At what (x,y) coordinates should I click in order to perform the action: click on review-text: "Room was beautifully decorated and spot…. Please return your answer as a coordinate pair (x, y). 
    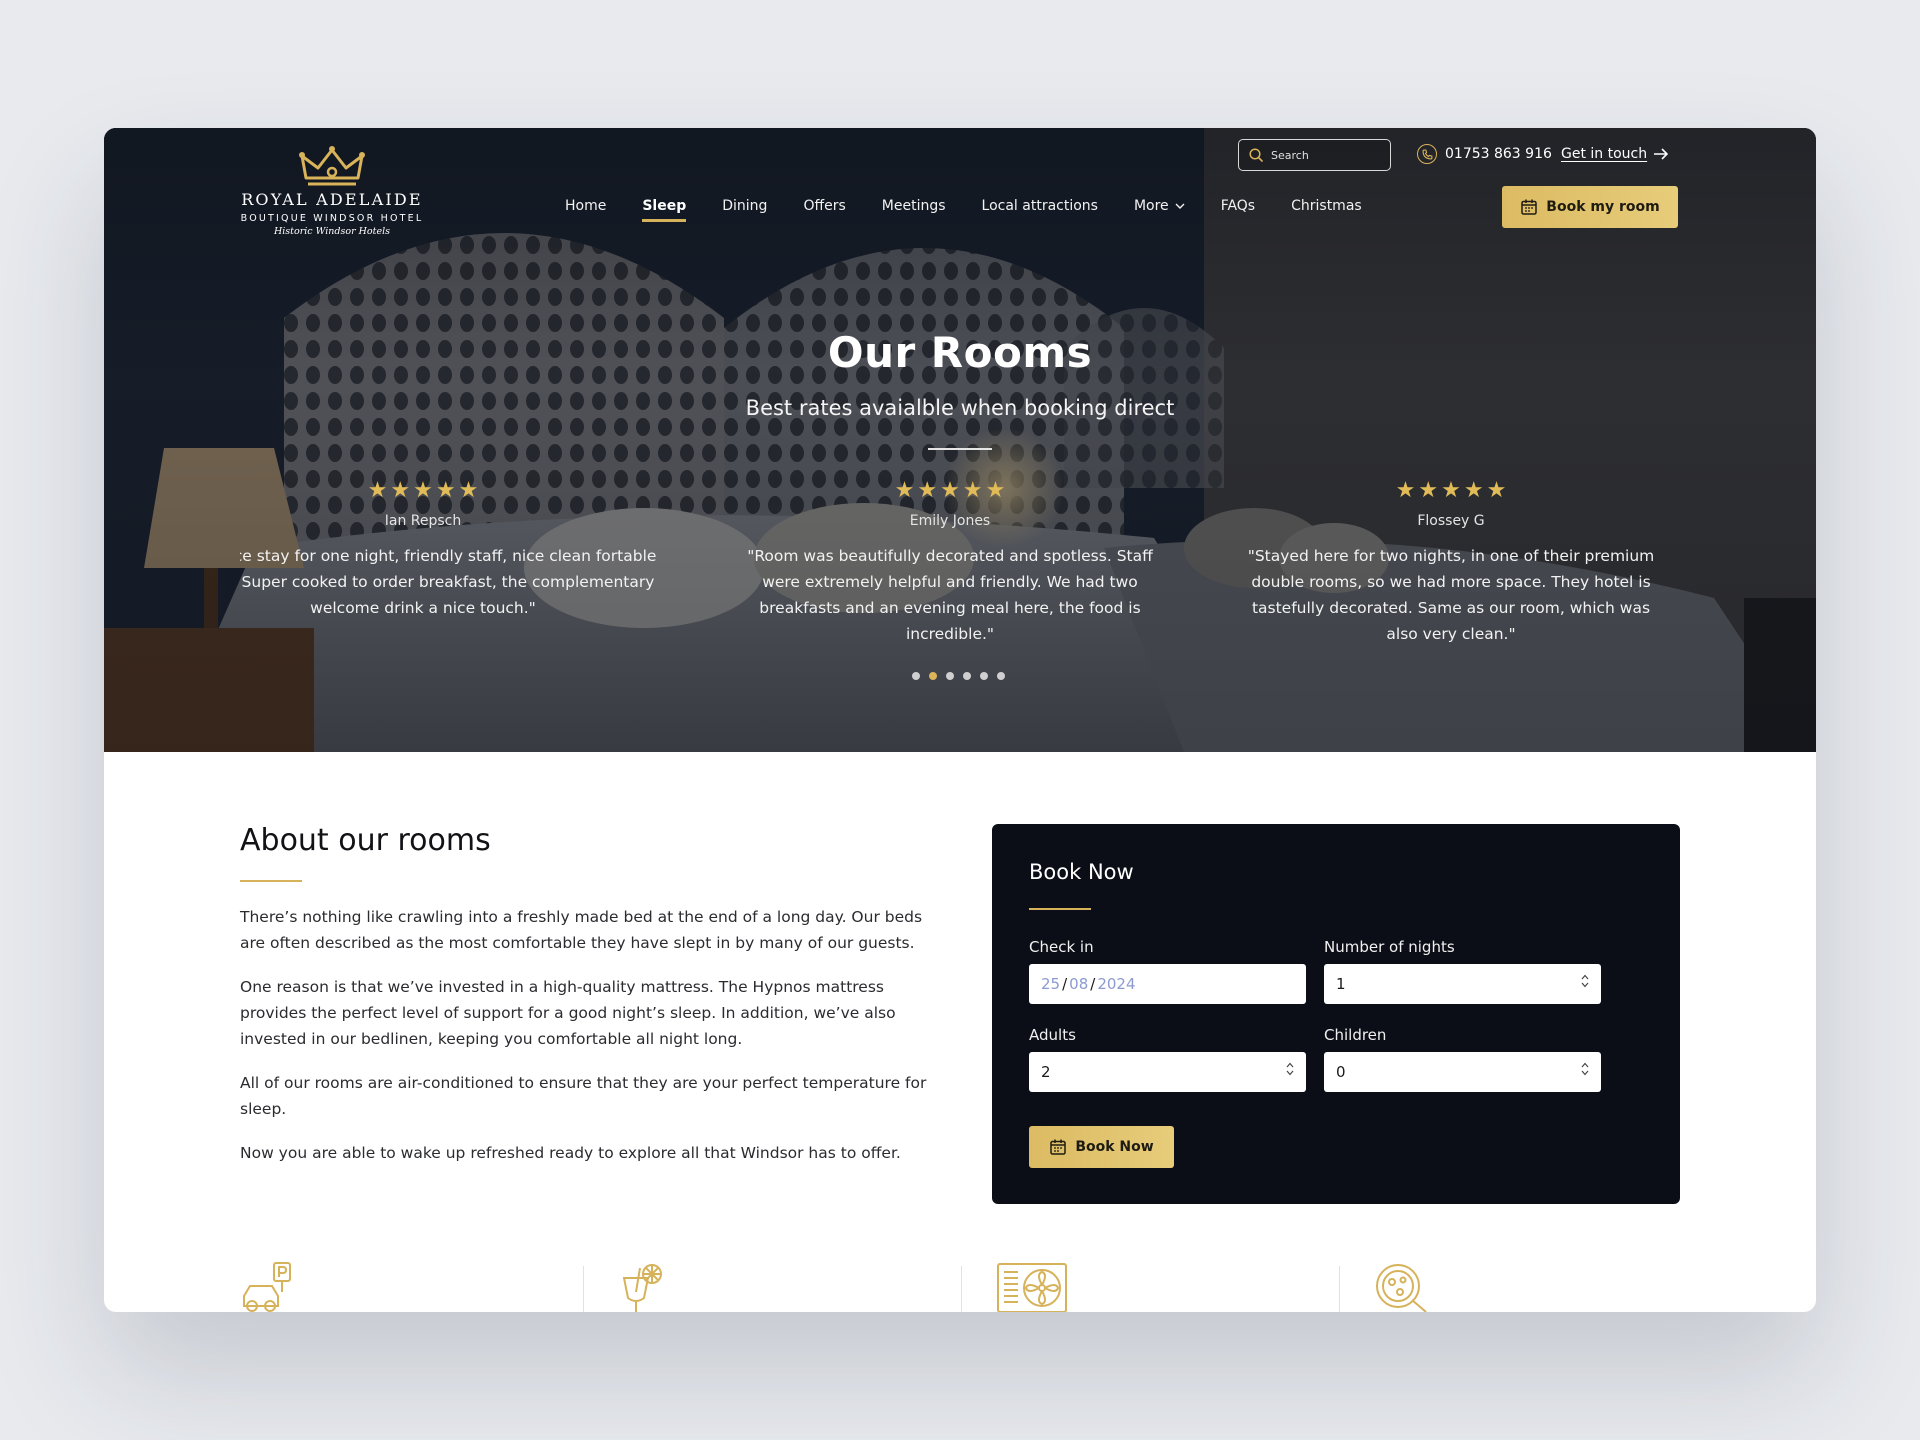
    Looking at the image, I should click on (950, 595).